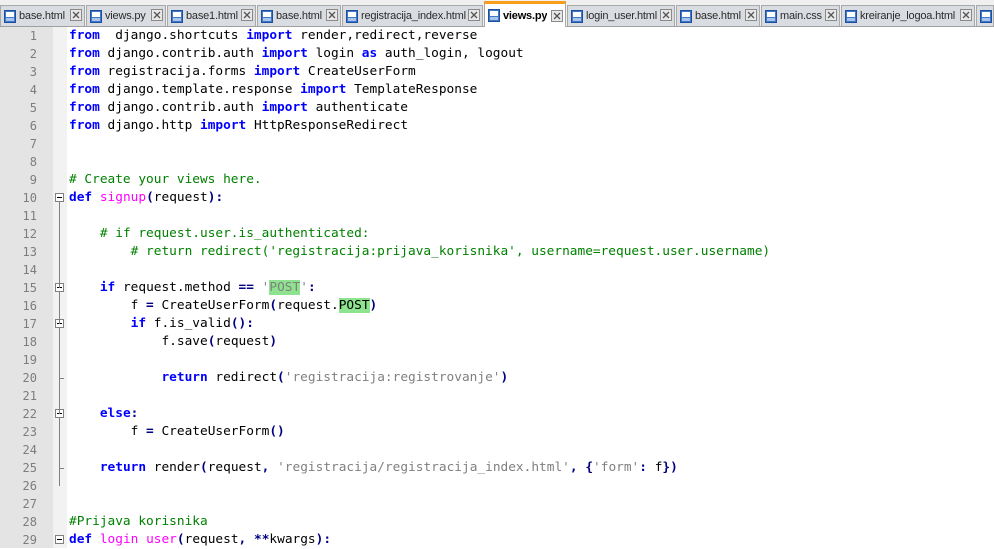  I want to click on code-line: 14, so click(497, 270).